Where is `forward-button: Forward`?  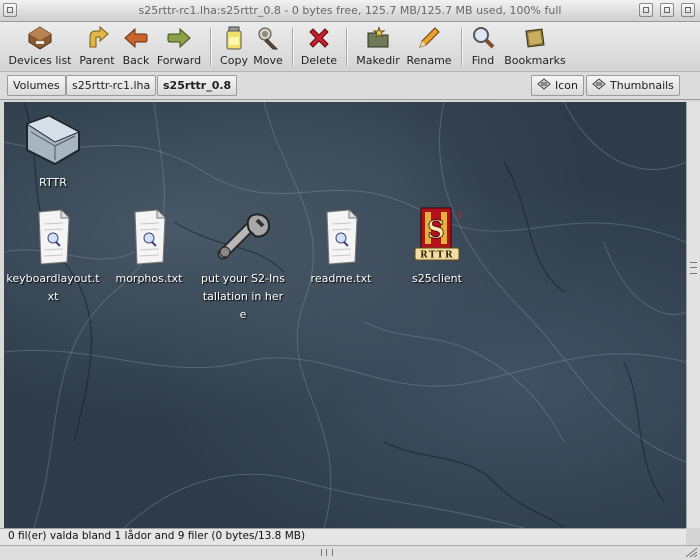
forward-button: Forward is located at coordinates (179, 47).